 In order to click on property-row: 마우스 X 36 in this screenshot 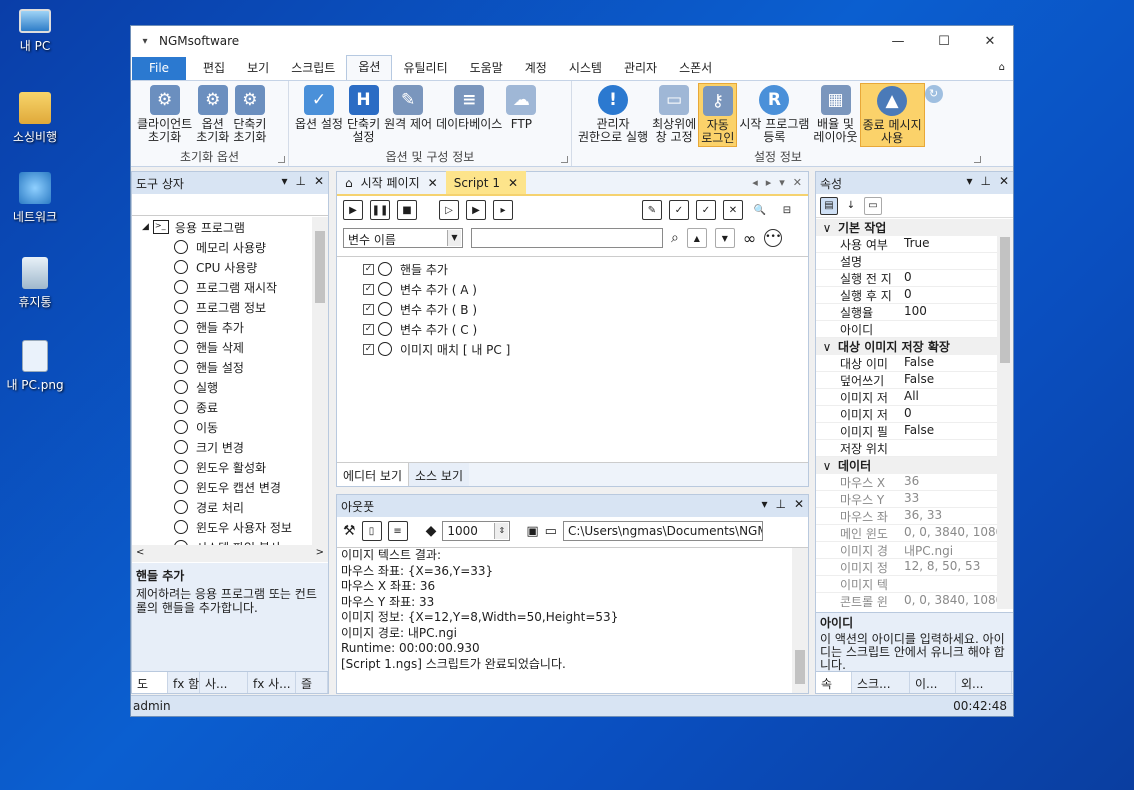, I will do `click(914, 482)`.